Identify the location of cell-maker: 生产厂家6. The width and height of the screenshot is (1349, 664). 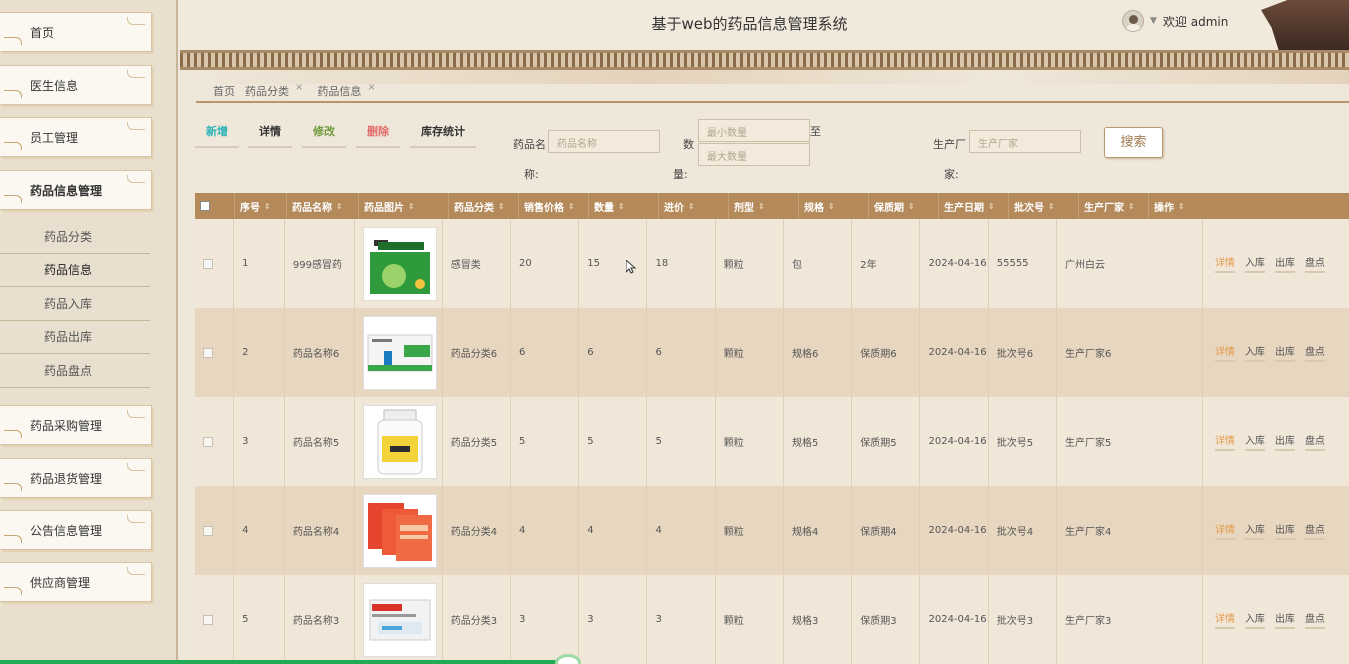
(1130, 352).